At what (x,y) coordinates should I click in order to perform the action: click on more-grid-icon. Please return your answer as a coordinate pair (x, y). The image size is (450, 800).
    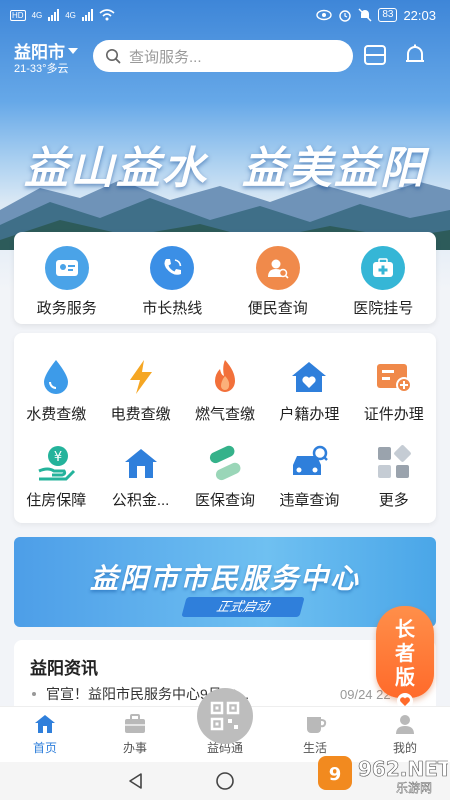
    Looking at the image, I should click on (394, 461).